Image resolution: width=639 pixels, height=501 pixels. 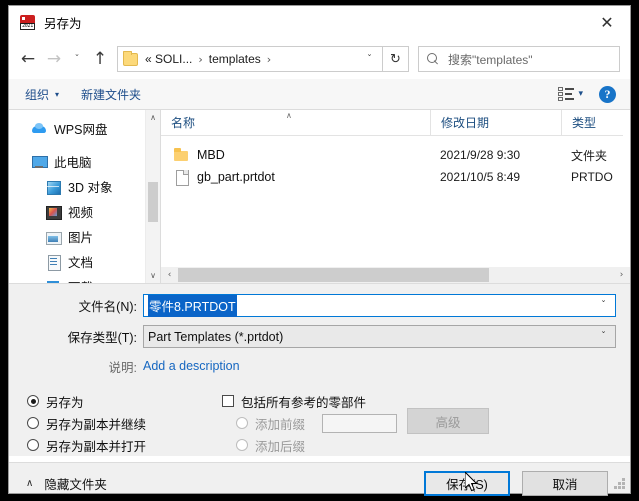 I want to click on organize-button: 组织 ▾, so click(x=42, y=94).